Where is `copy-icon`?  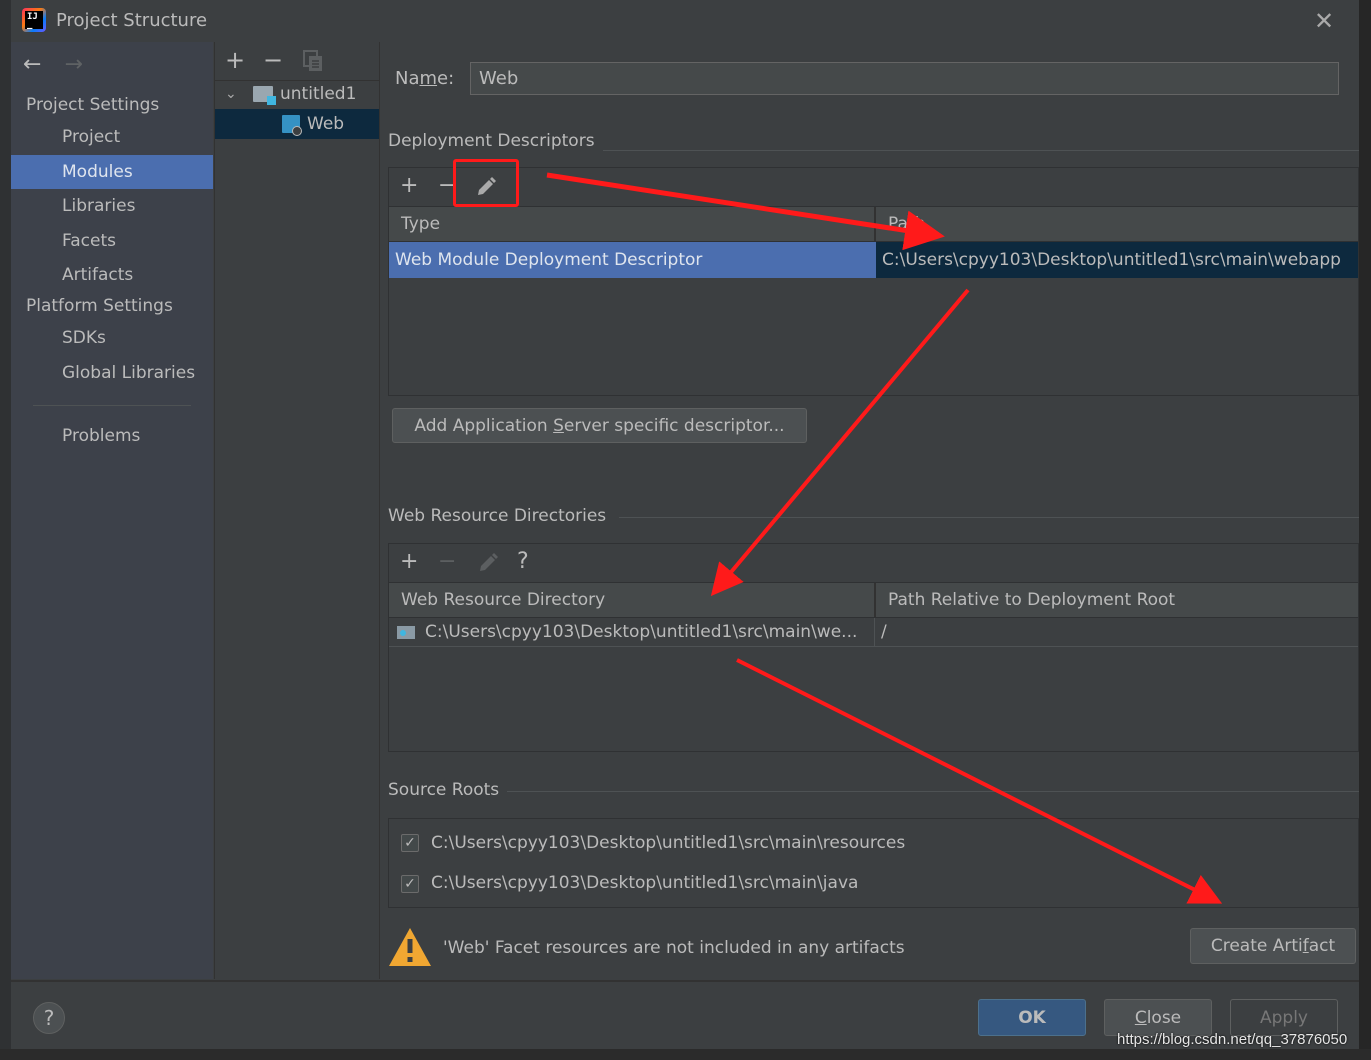
copy-icon is located at coordinates (313, 63).